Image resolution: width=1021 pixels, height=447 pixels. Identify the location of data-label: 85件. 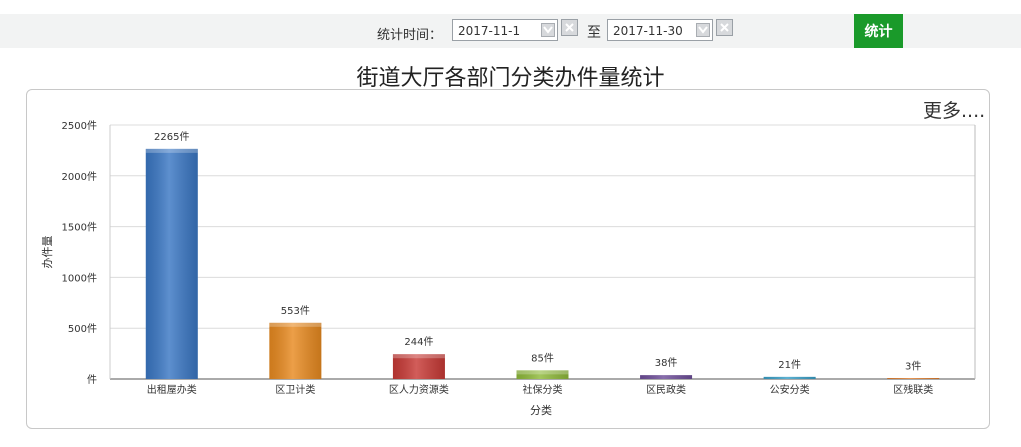
(542, 358).